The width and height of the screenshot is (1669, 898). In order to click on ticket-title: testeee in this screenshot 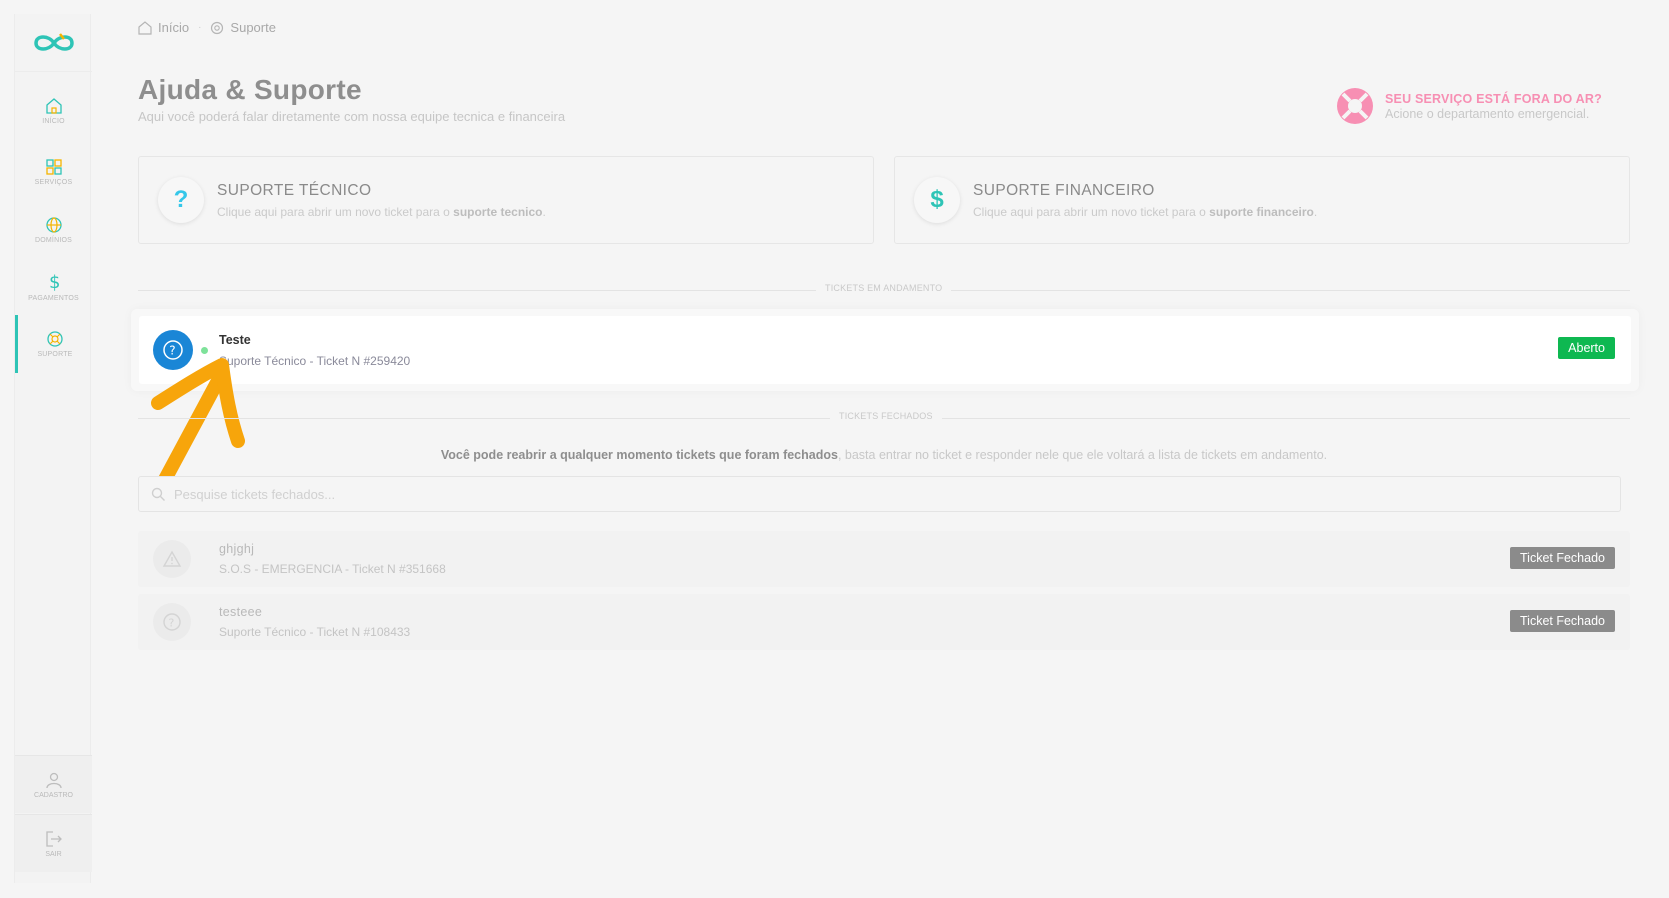, I will do `click(241, 612)`.